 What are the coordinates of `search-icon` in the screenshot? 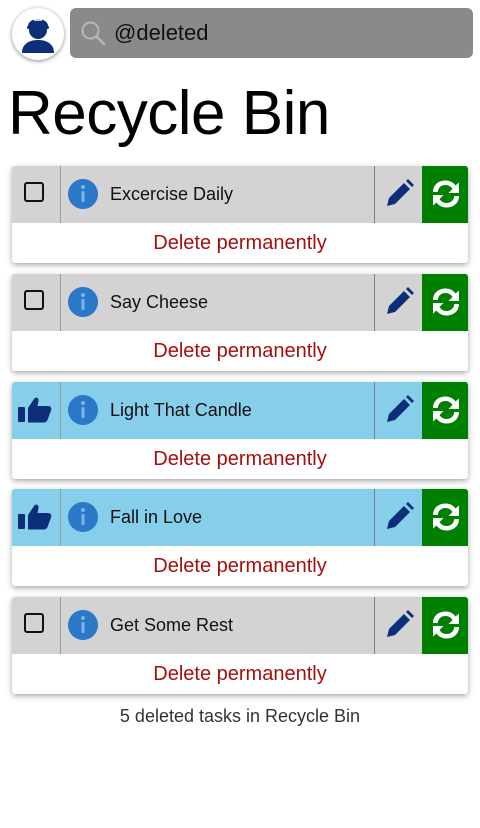 It's located at (93, 33).